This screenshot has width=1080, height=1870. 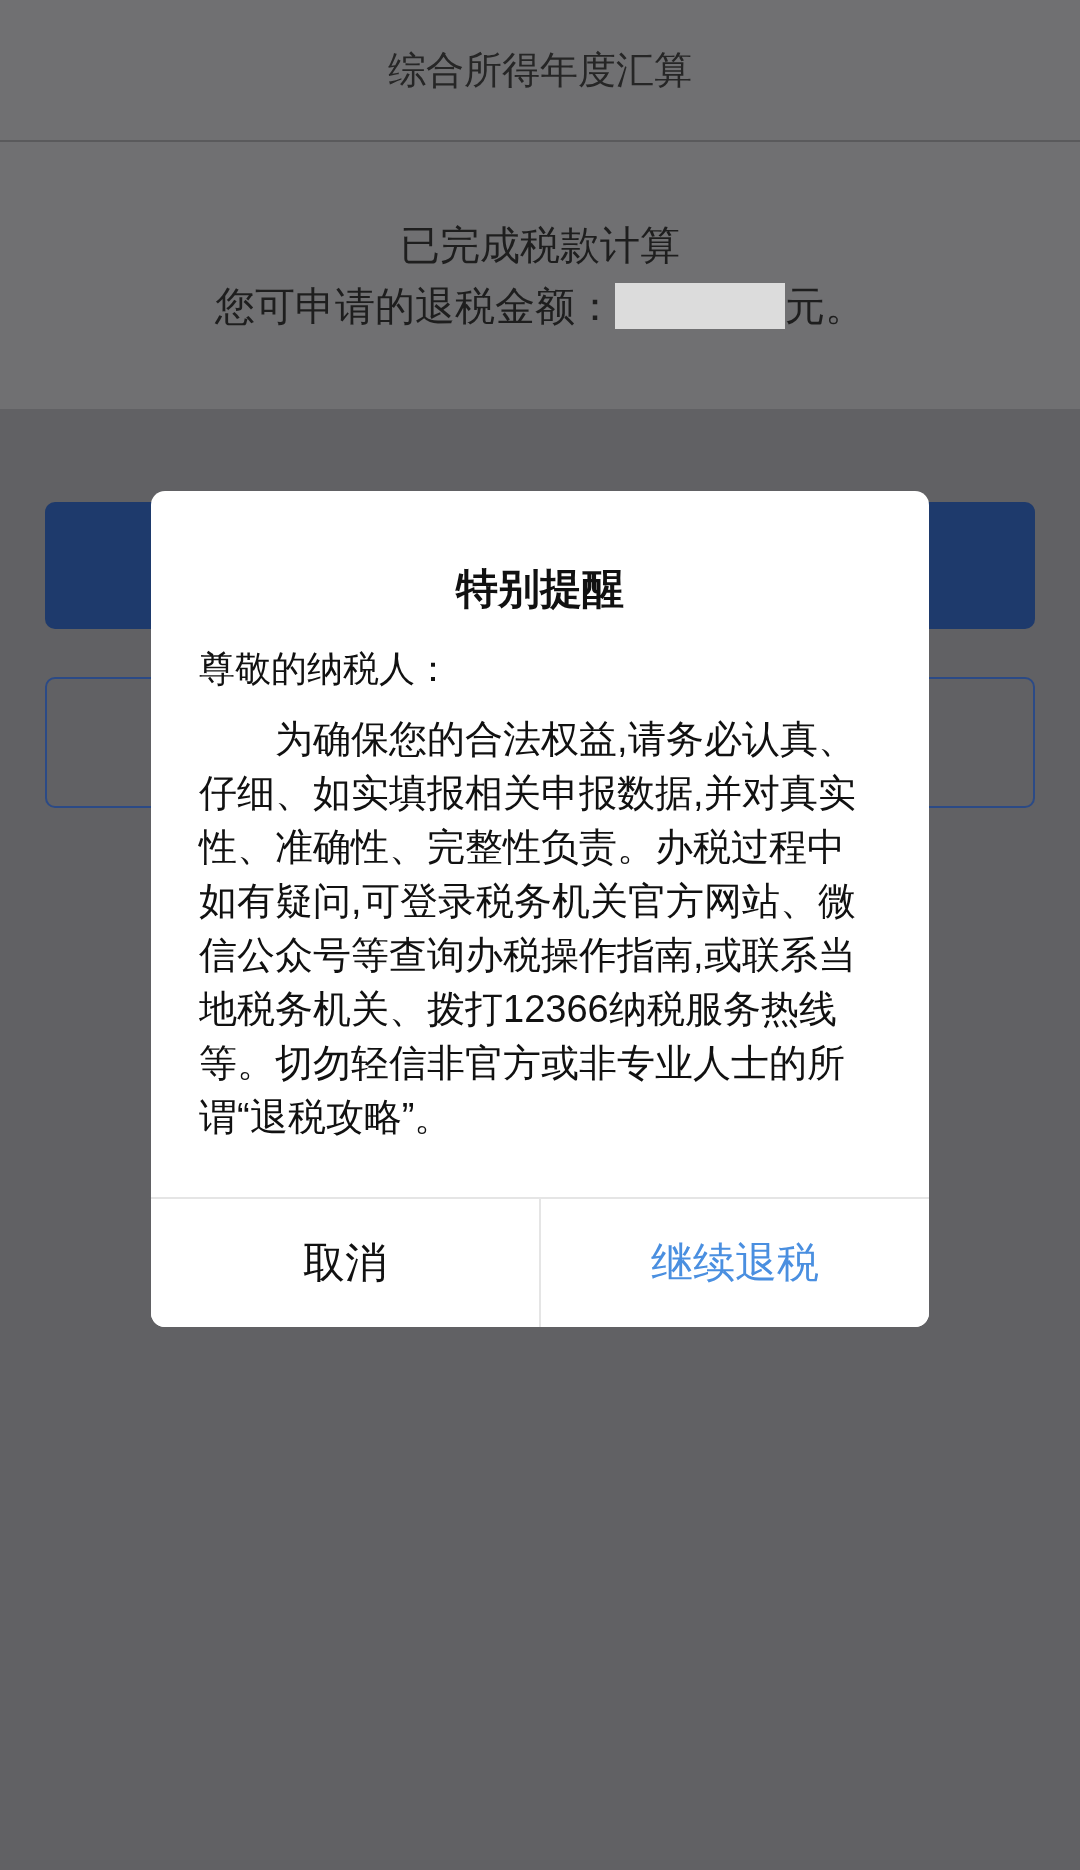 I want to click on notice-paragraph: 为确保您的合法权益,请务必认真、仔细、如实填报相关申报数据,并对真实性、准确性、完整性负责。办税过程中如有疑问,可登录税务机关官方网站、微信公众号等查询办税操作指南,或联系当地税务机关、拨打12366纳税服务热线等。切勿轻信非官方或非专业人士的所谓“退税攻略”。, so click(x=528, y=928).